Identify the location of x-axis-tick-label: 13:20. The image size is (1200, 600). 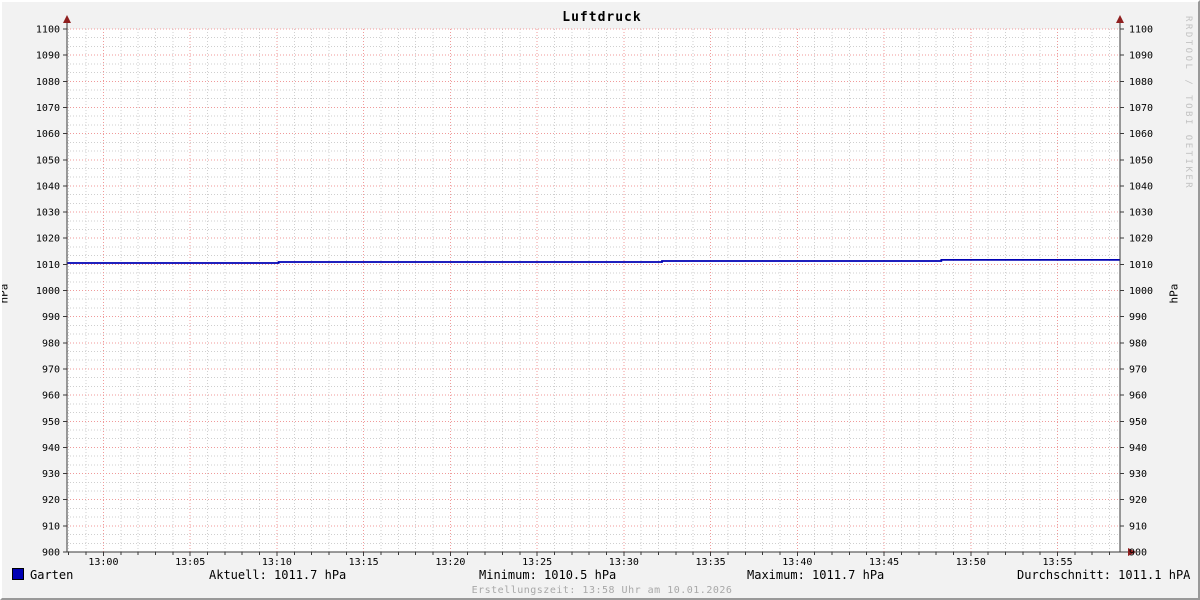
(450, 562).